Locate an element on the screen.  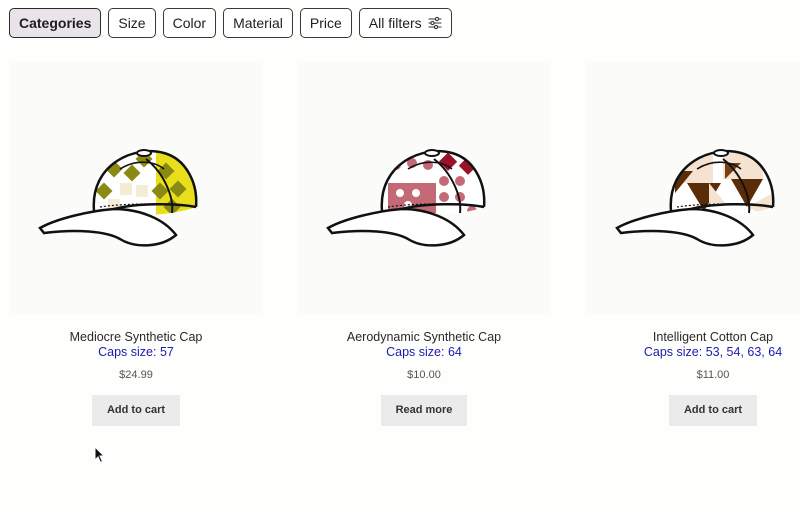
product-image is located at coordinates (693, 188).